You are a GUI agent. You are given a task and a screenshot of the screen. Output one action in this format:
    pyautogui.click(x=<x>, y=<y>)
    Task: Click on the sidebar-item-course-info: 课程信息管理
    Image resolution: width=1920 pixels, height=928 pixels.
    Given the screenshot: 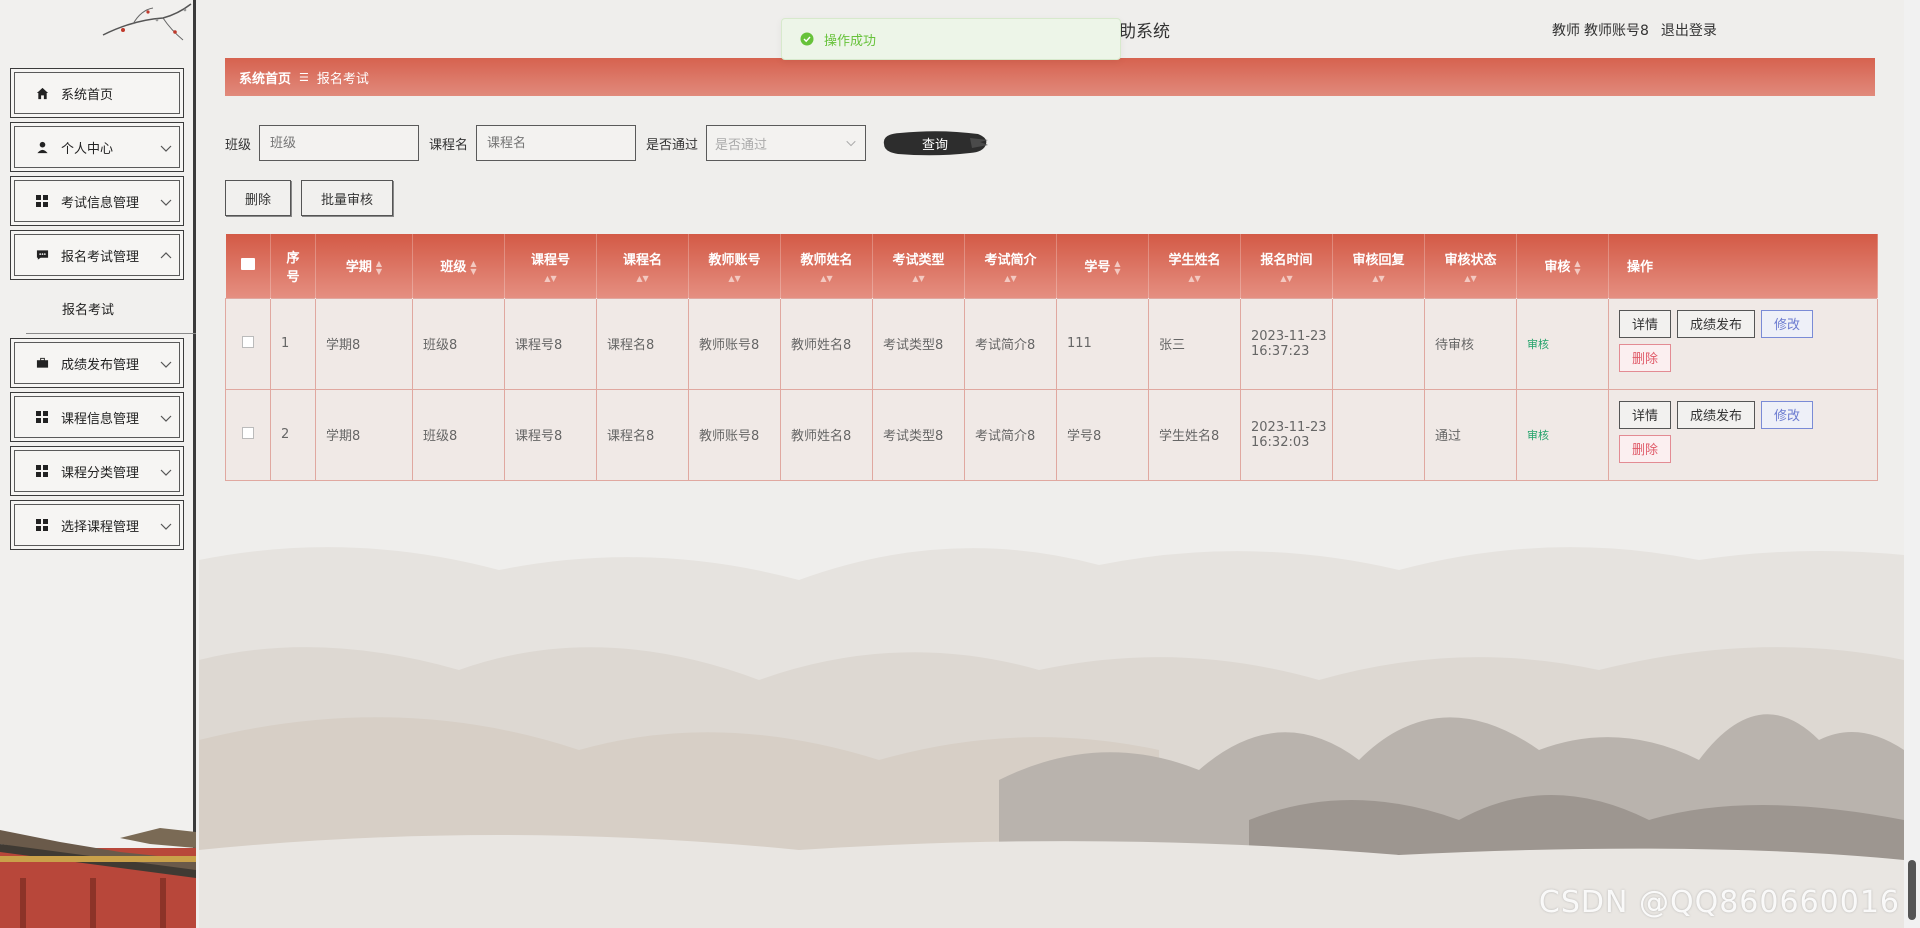 What is the action you would take?
    pyautogui.click(x=97, y=417)
    